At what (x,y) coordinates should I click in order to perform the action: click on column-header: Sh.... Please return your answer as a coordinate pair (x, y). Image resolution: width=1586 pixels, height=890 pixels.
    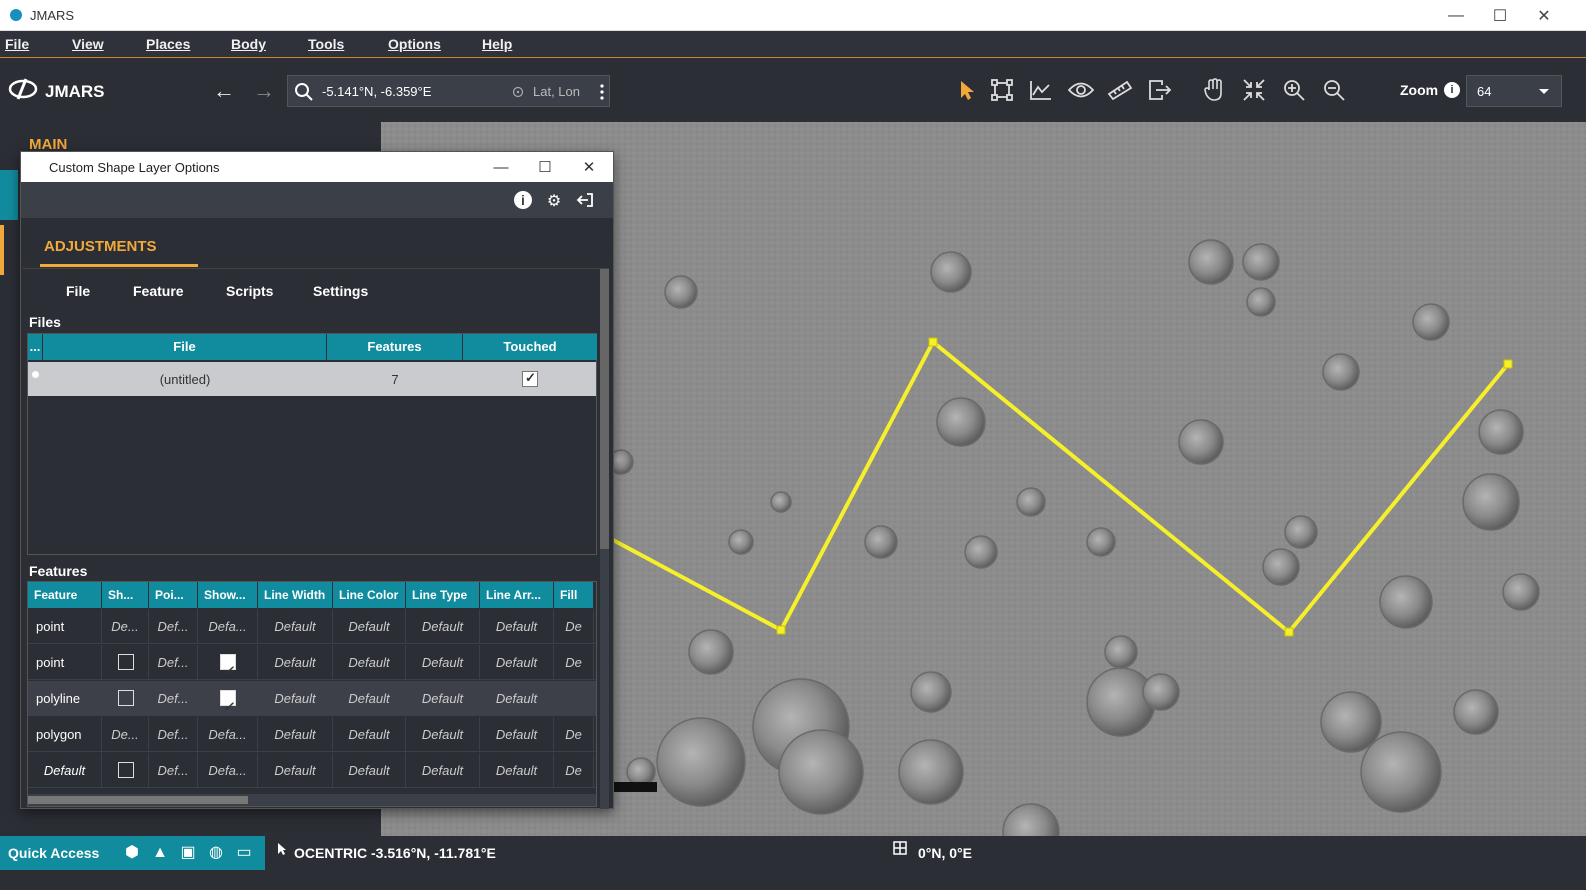
    Looking at the image, I should click on (125, 595).